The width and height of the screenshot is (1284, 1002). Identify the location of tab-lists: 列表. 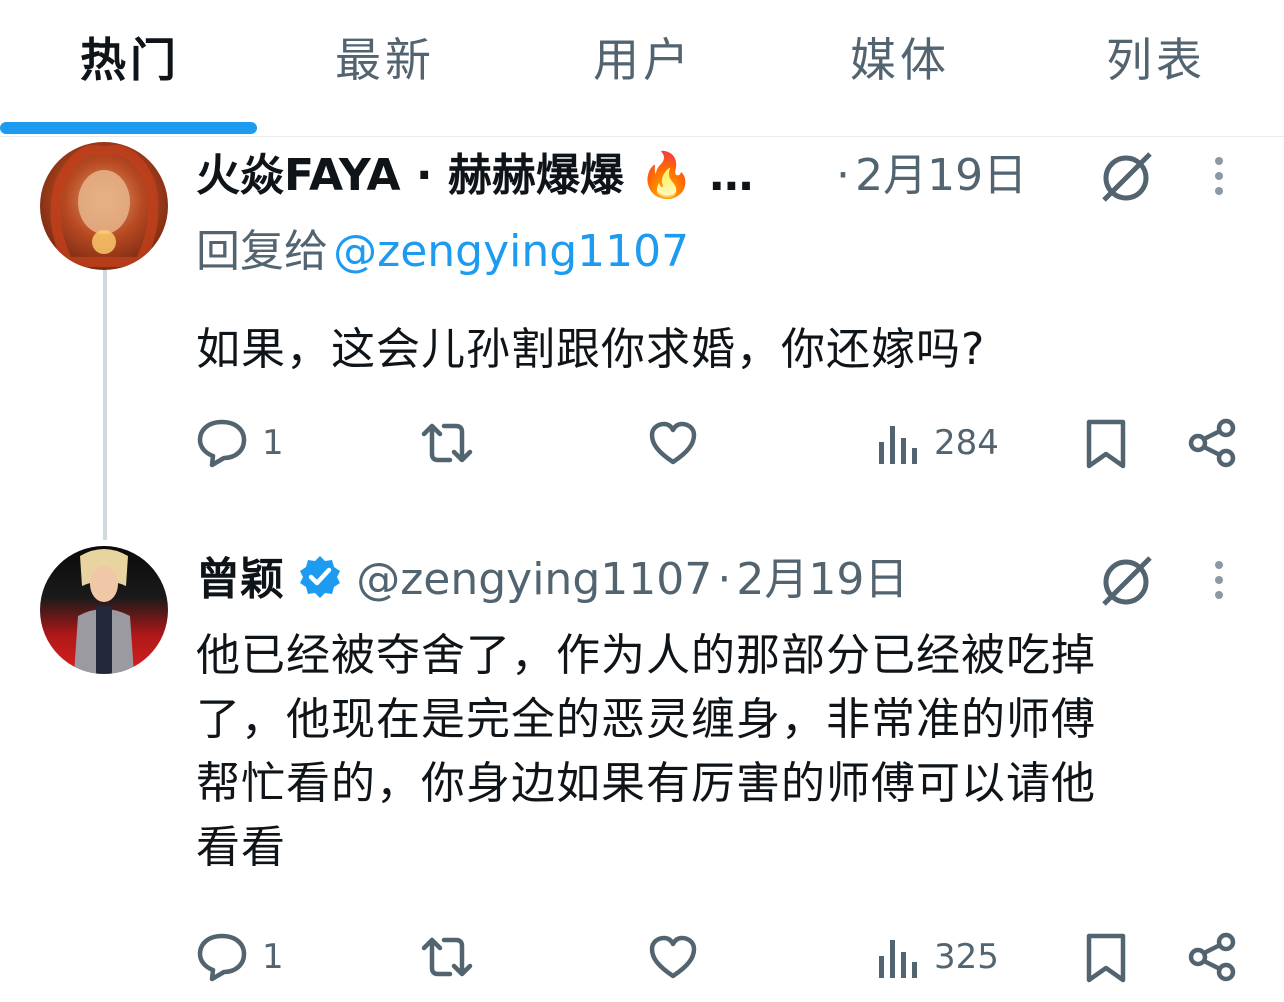
(1156, 60).